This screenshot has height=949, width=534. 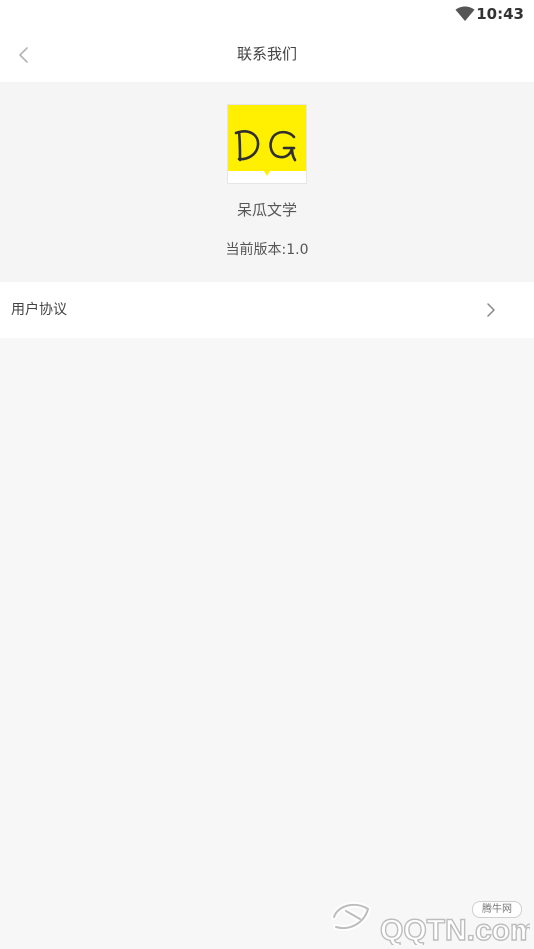 I want to click on watermark-tag: 腾牛网, so click(x=497, y=909).